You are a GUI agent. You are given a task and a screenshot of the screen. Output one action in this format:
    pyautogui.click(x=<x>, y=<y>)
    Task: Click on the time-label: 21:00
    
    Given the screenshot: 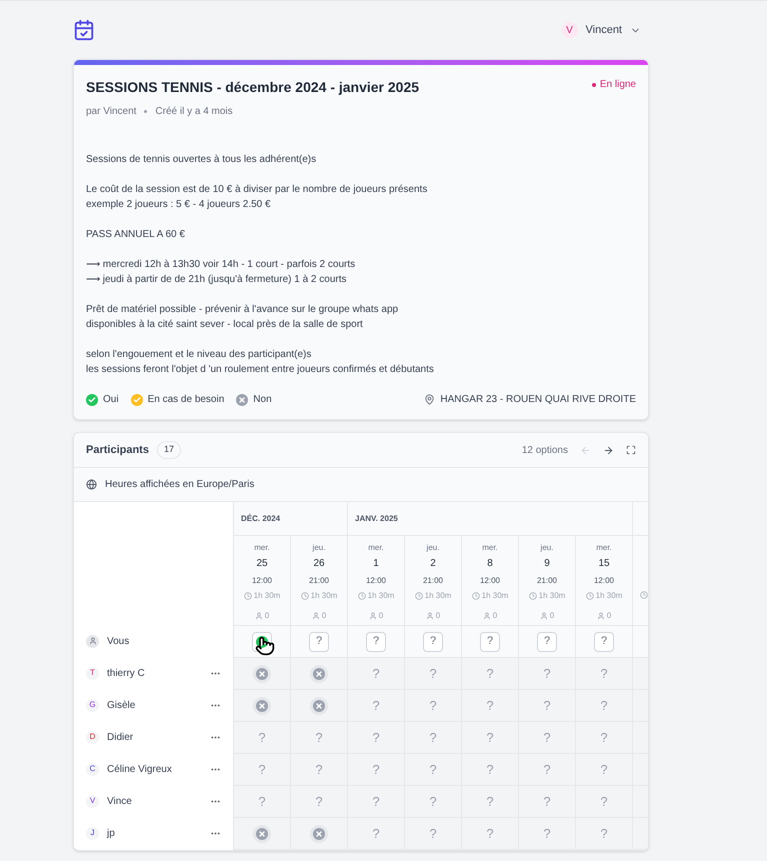 What is the action you would take?
    pyautogui.click(x=319, y=581)
    